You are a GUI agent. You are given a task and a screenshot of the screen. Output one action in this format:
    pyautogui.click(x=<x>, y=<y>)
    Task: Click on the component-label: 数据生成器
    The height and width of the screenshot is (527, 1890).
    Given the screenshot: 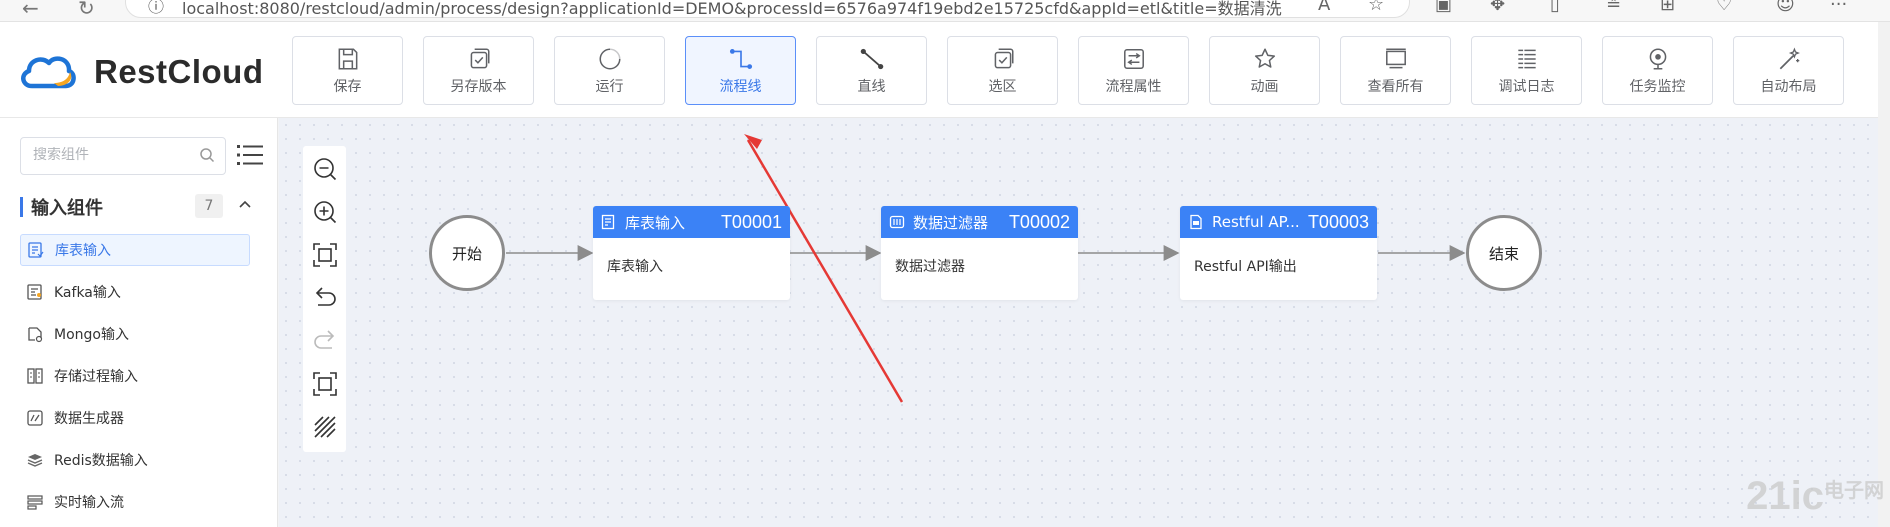 What is the action you would take?
    pyautogui.click(x=89, y=419)
    